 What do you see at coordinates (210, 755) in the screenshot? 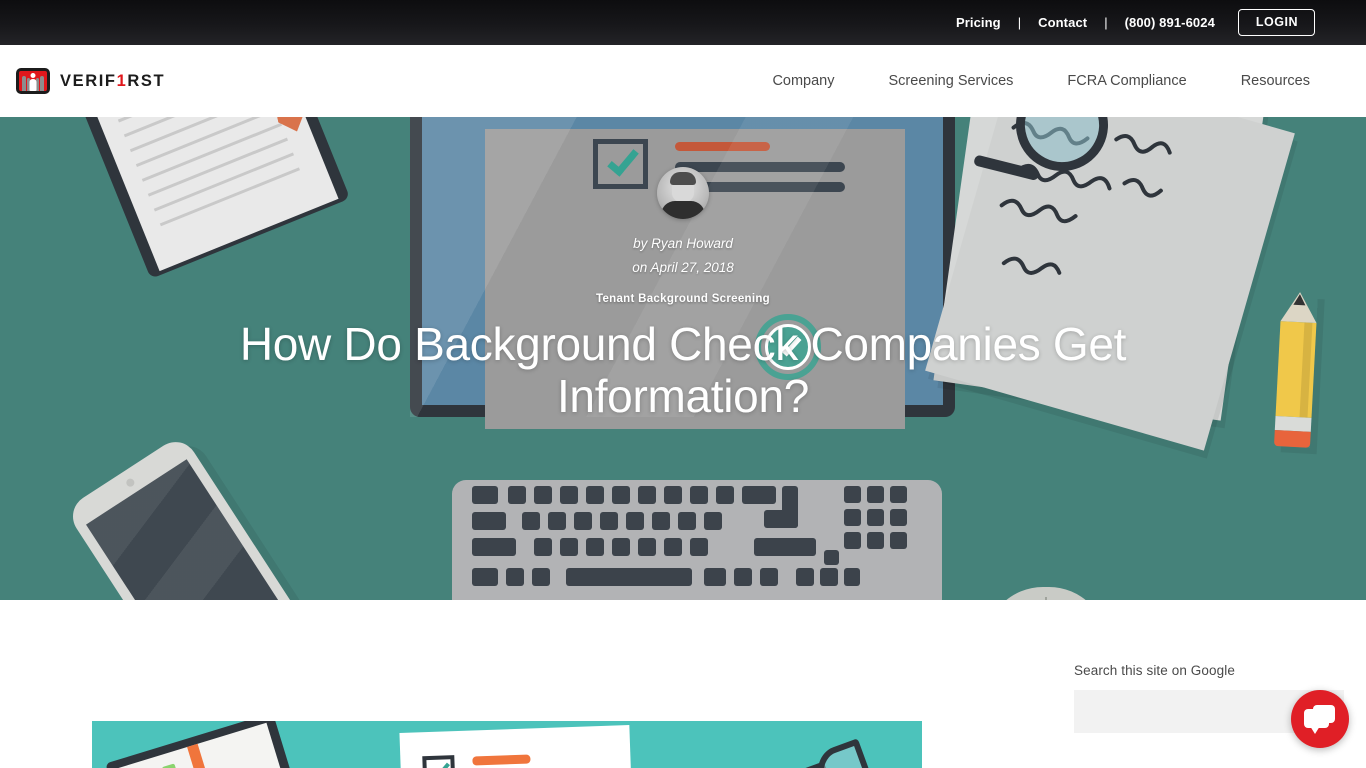
I see `notebook-spine` at bounding box center [210, 755].